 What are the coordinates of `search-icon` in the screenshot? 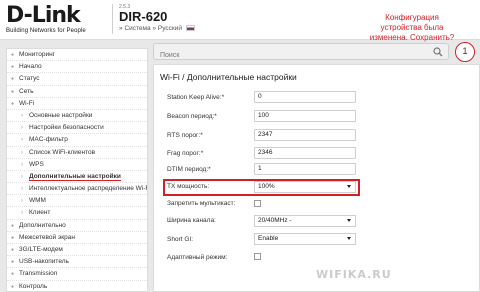 It's located at (438, 52).